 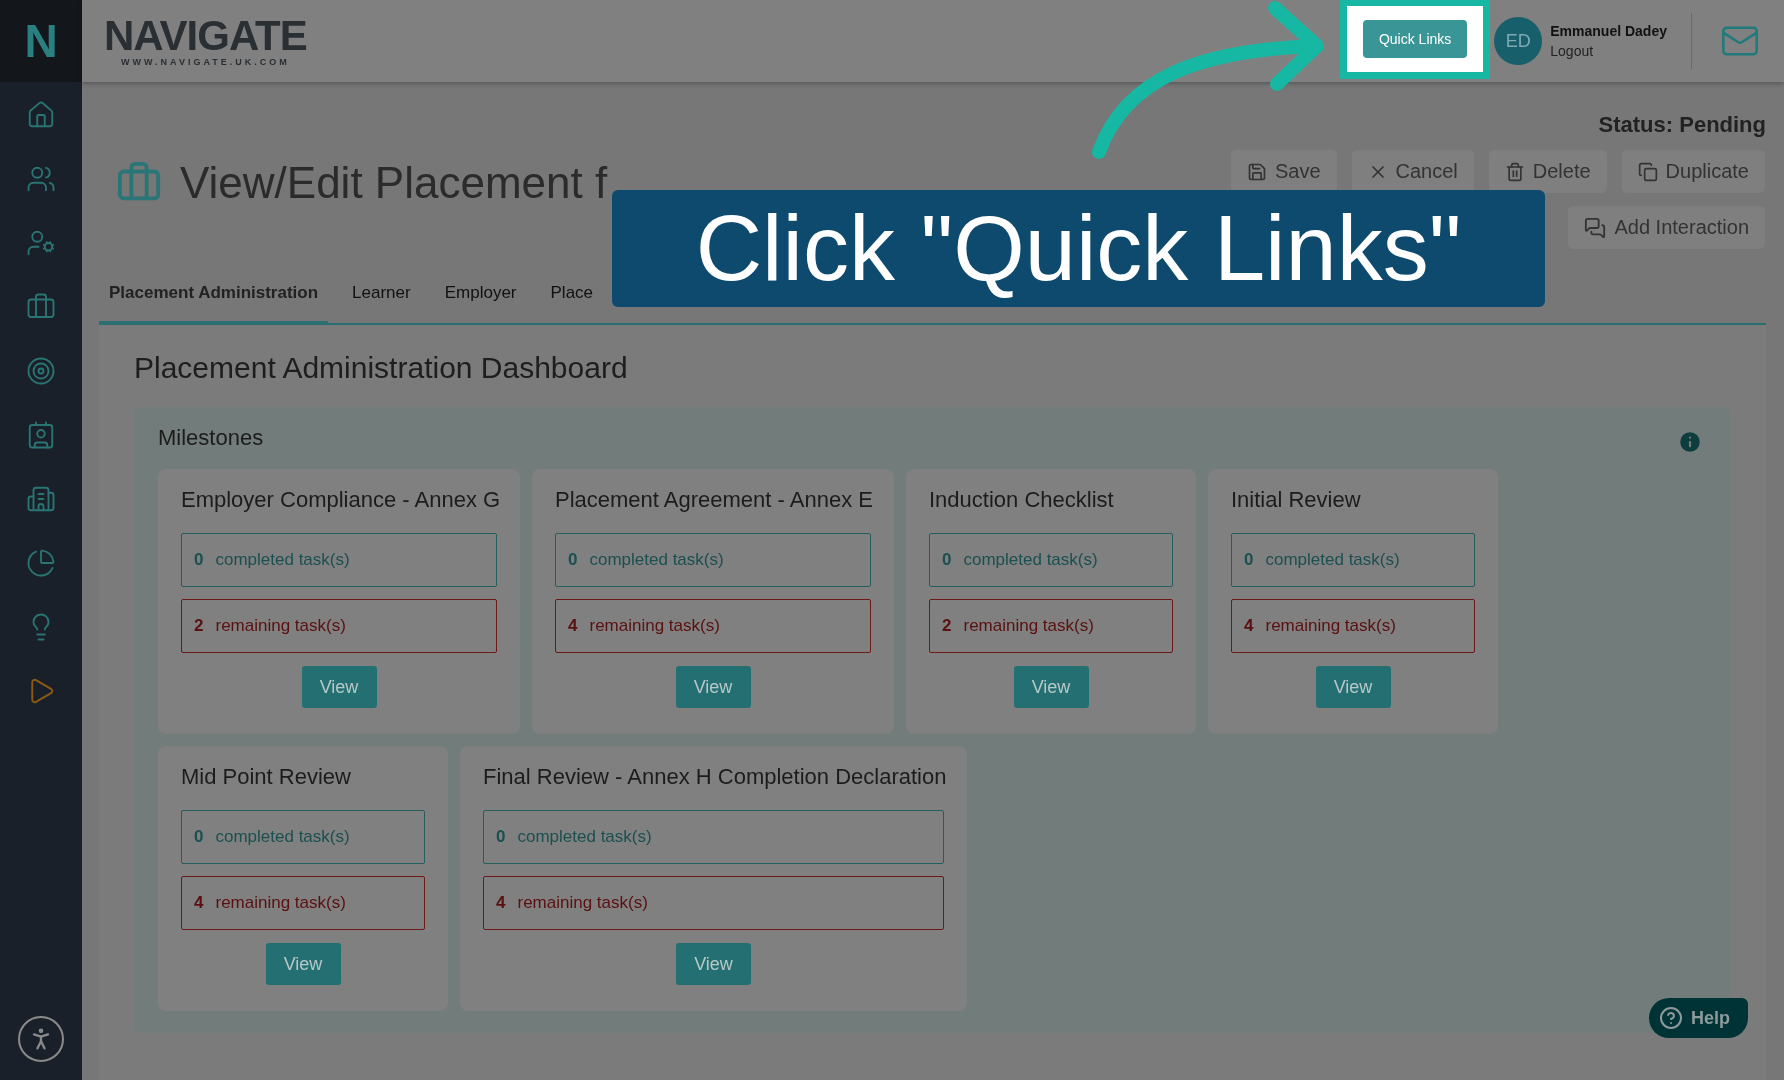 What do you see at coordinates (713, 500) in the screenshot?
I see `milestone-title: Placement Agreement - Annex E` at bounding box center [713, 500].